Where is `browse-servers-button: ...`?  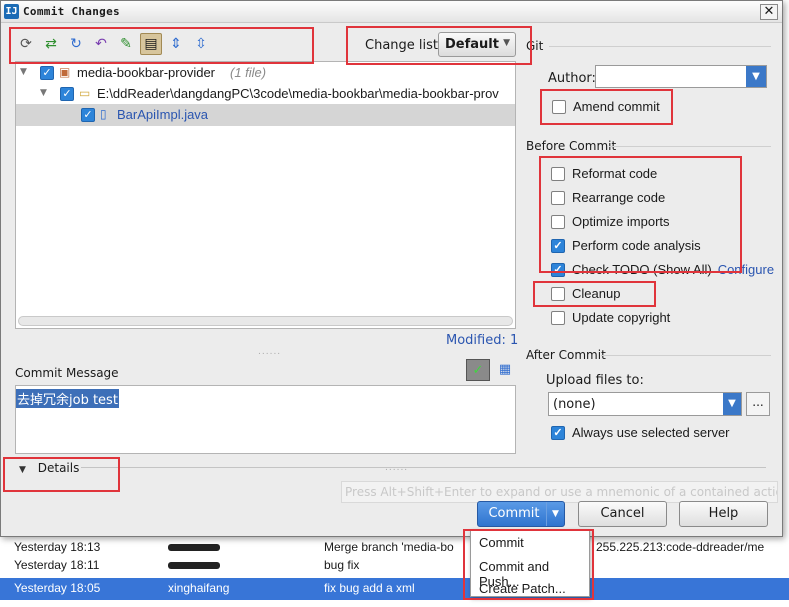 browse-servers-button: ... is located at coordinates (758, 404).